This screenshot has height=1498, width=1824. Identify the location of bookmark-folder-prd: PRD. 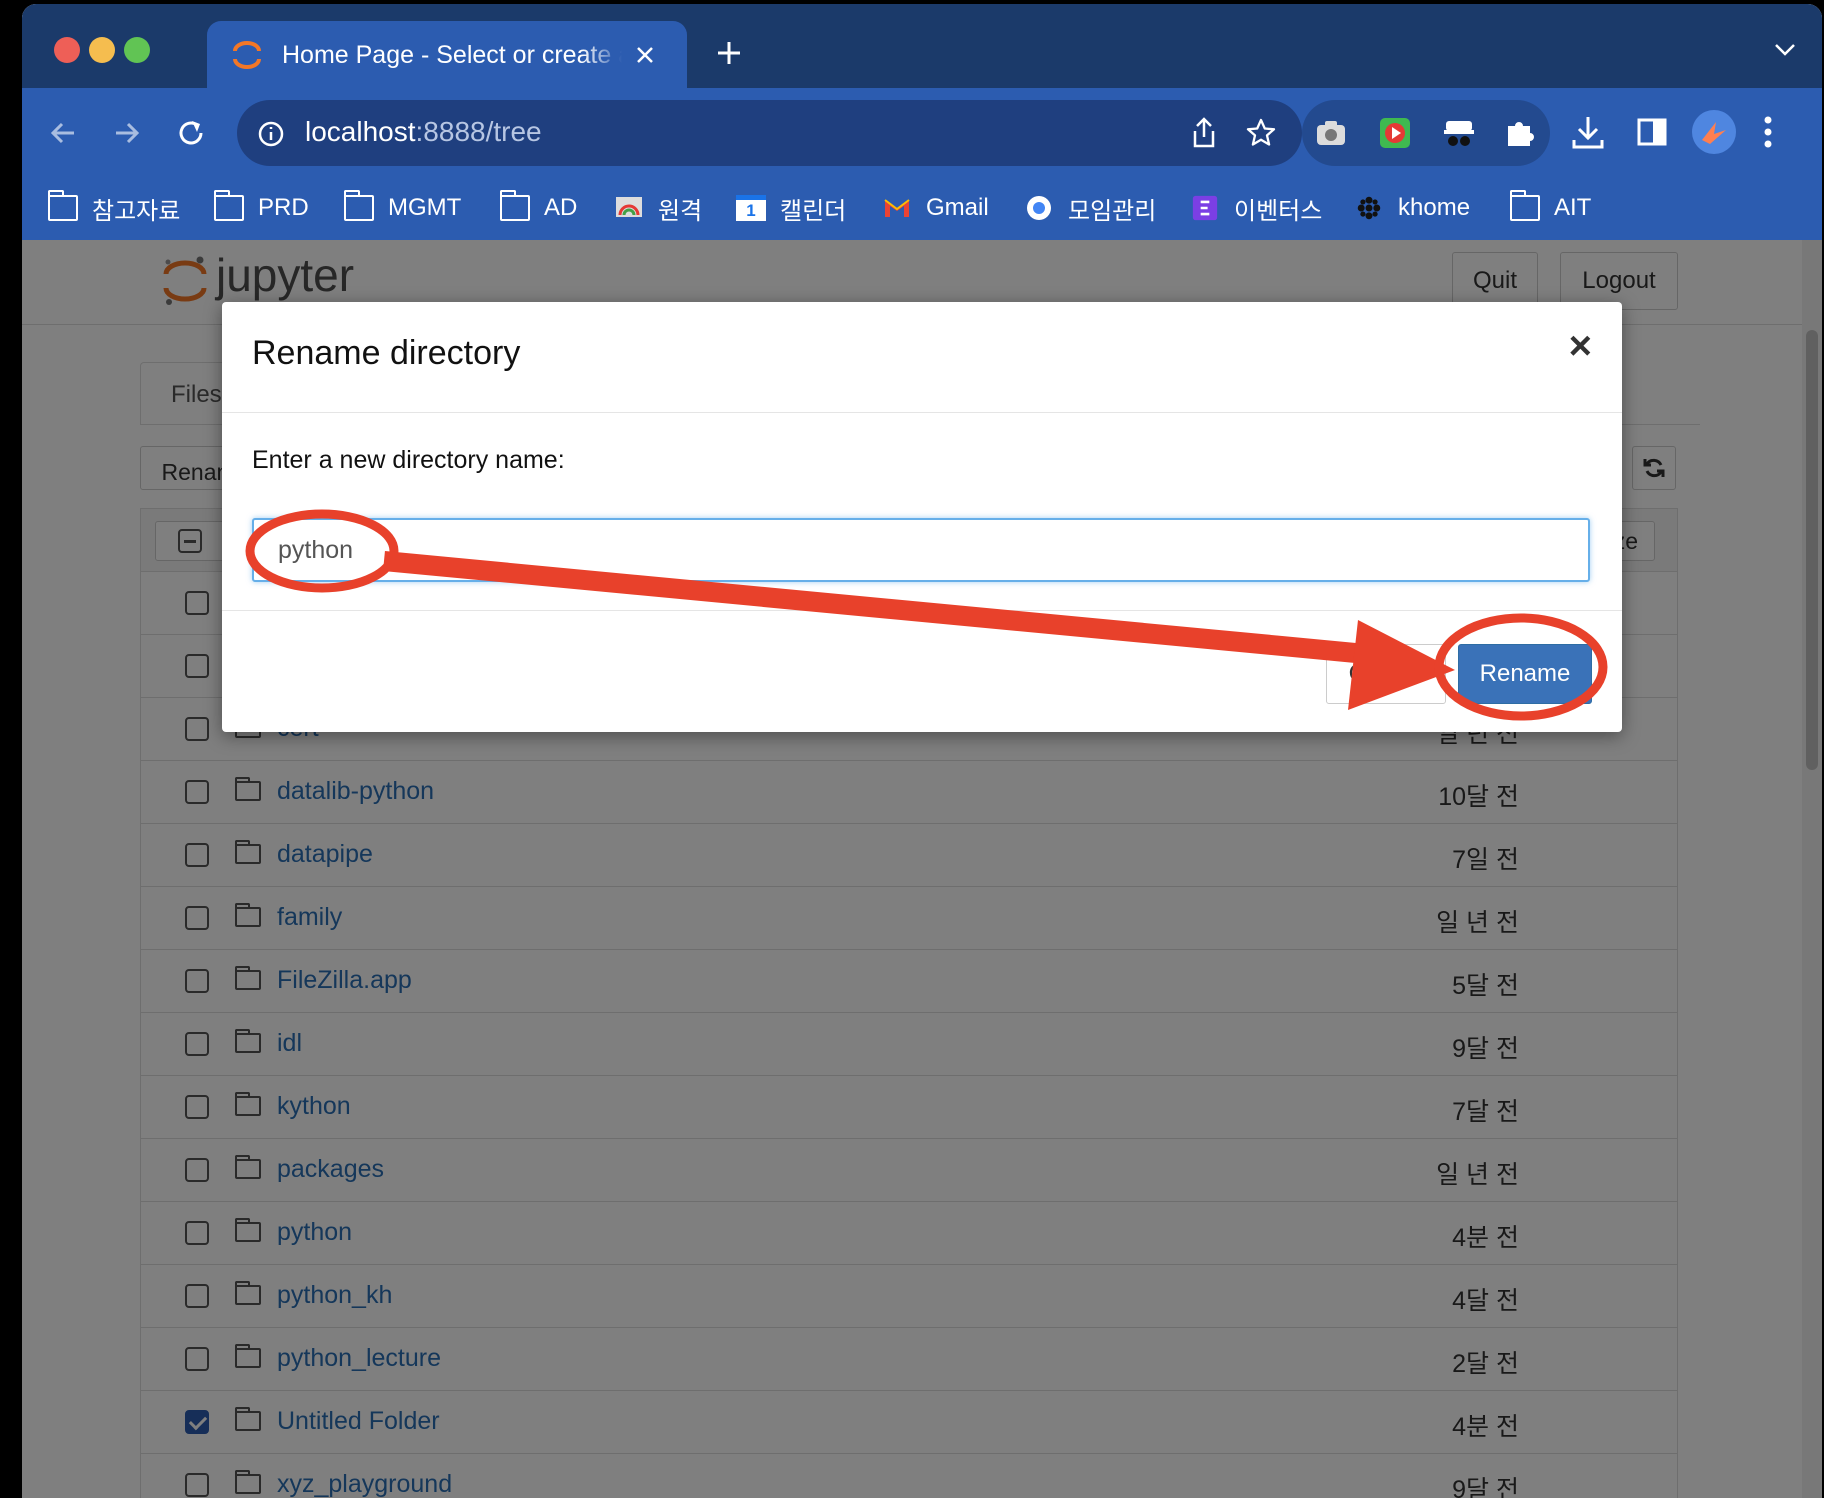
(261, 208).